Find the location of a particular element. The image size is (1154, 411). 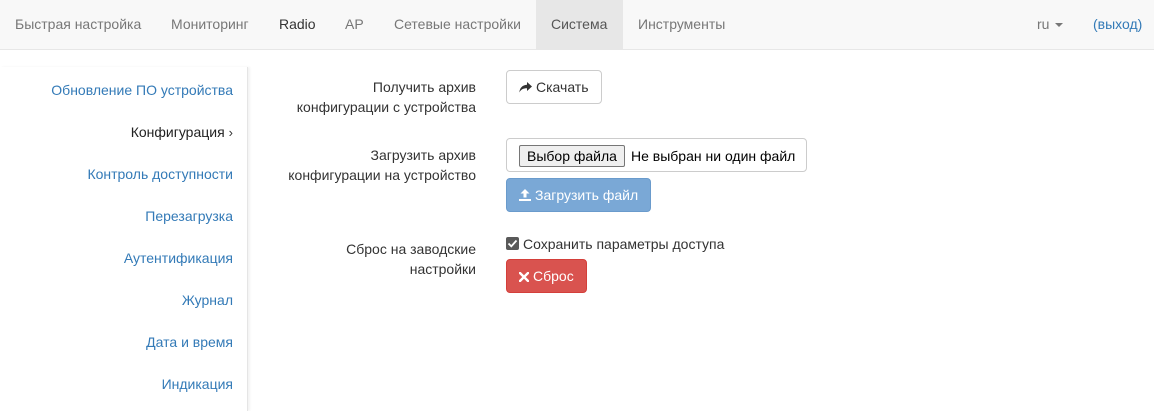

language-dropdown: ru is located at coordinates (1050, 24).